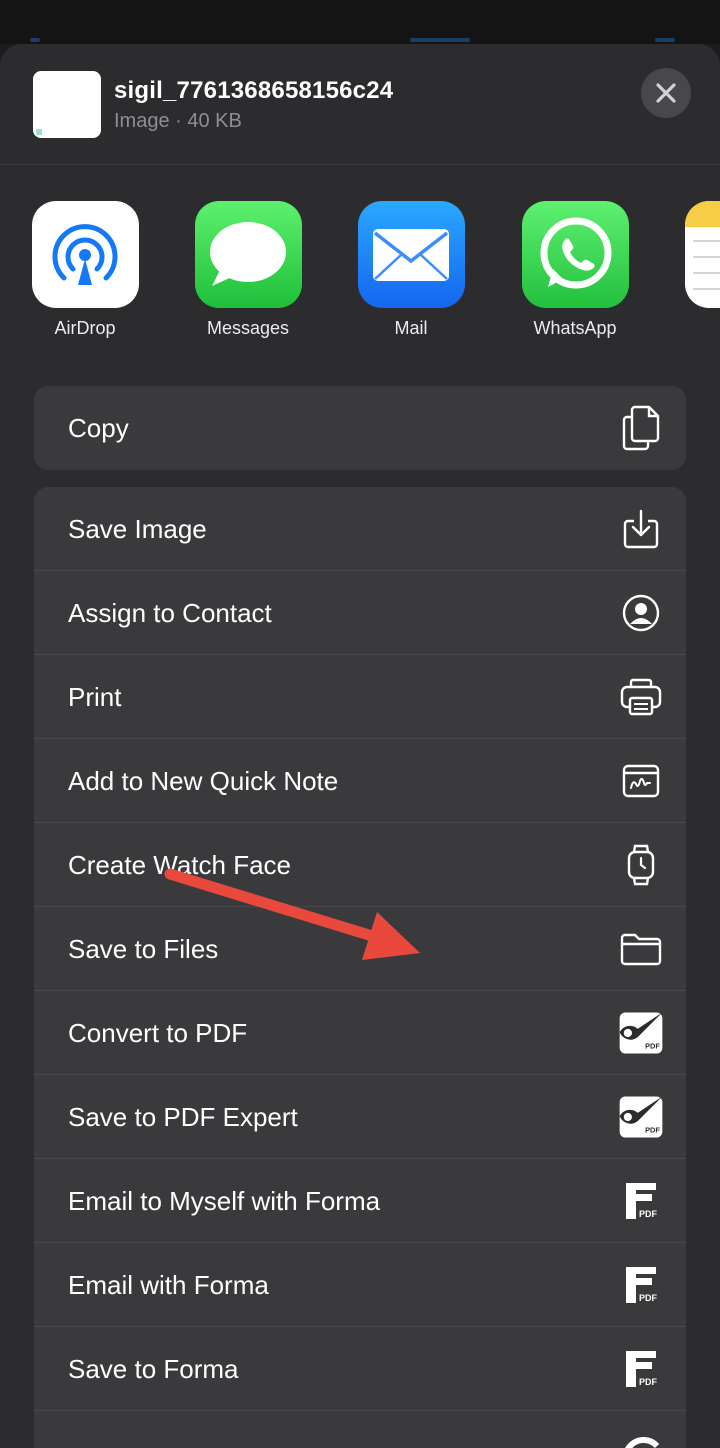 The height and width of the screenshot is (1448, 720). What do you see at coordinates (360, 22) in the screenshot?
I see `background-app-strip` at bounding box center [360, 22].